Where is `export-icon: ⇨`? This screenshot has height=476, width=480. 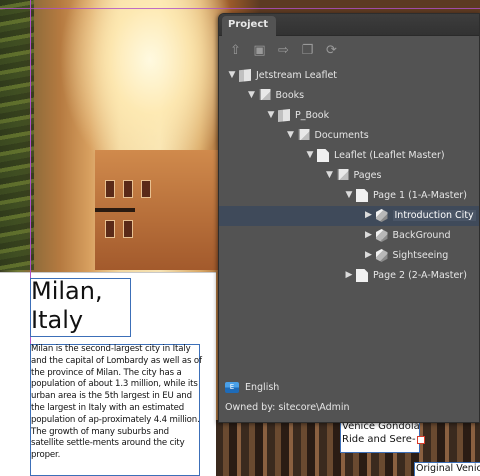
export-icon: ⇨ is located at coordinates (283, 50).